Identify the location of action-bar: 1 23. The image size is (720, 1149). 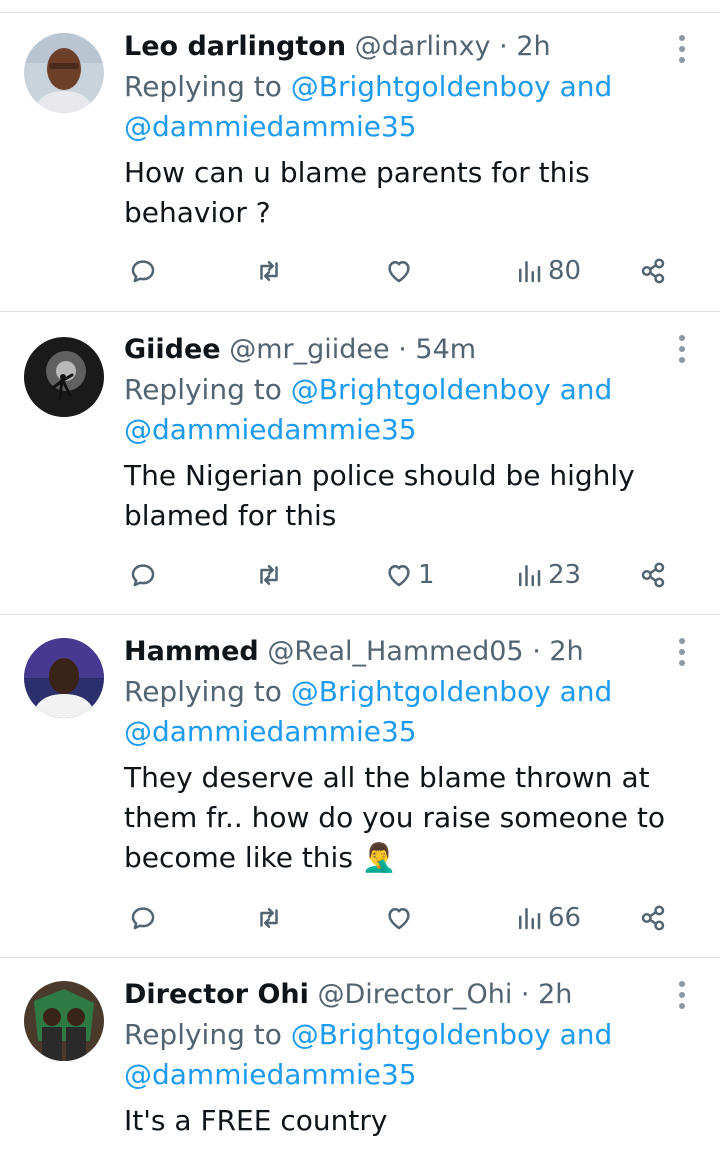
(404, 575).